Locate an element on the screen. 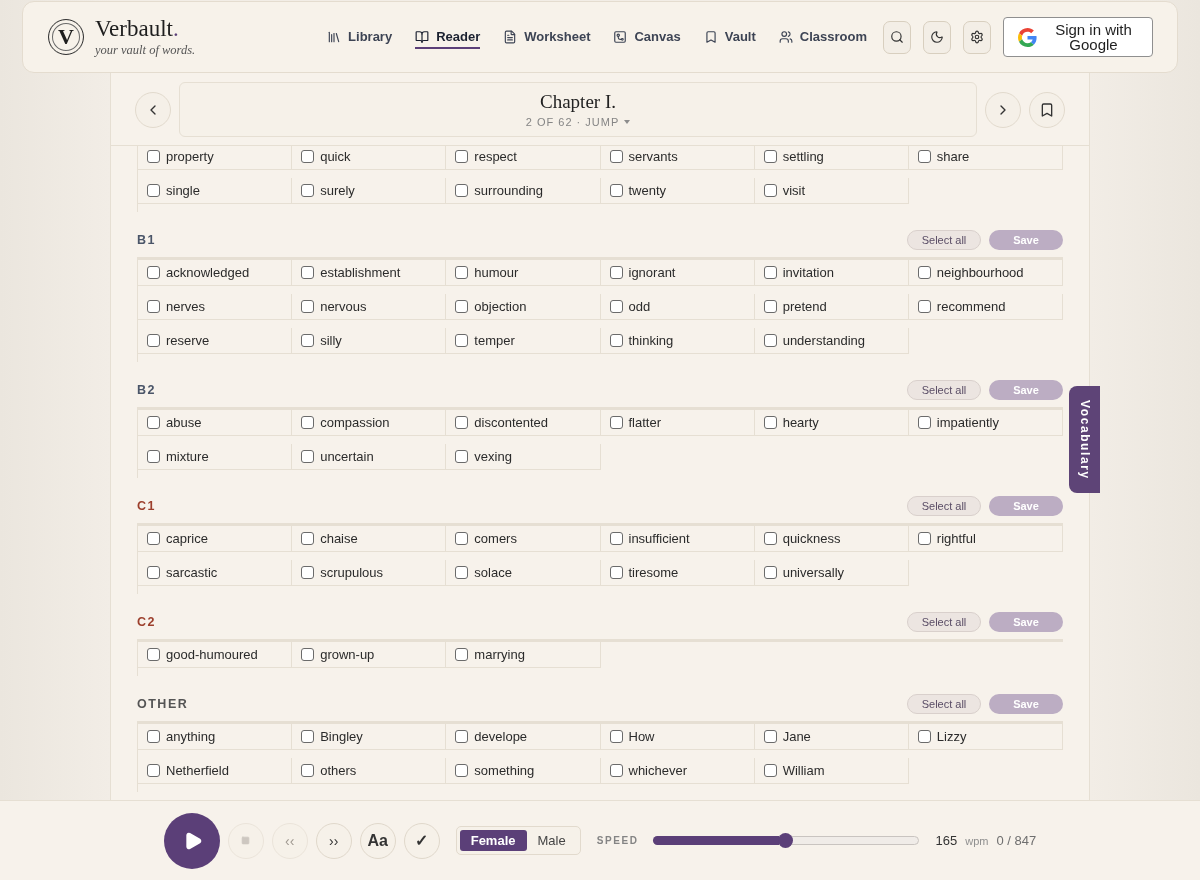  word-label: grown-up is located at coordinates (347, 654).